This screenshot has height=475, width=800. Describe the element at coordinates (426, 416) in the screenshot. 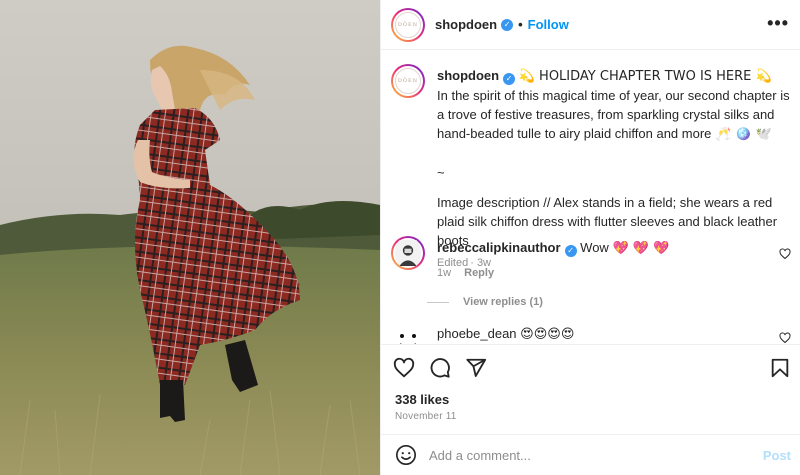

I see `post-date: November 11` at that location.